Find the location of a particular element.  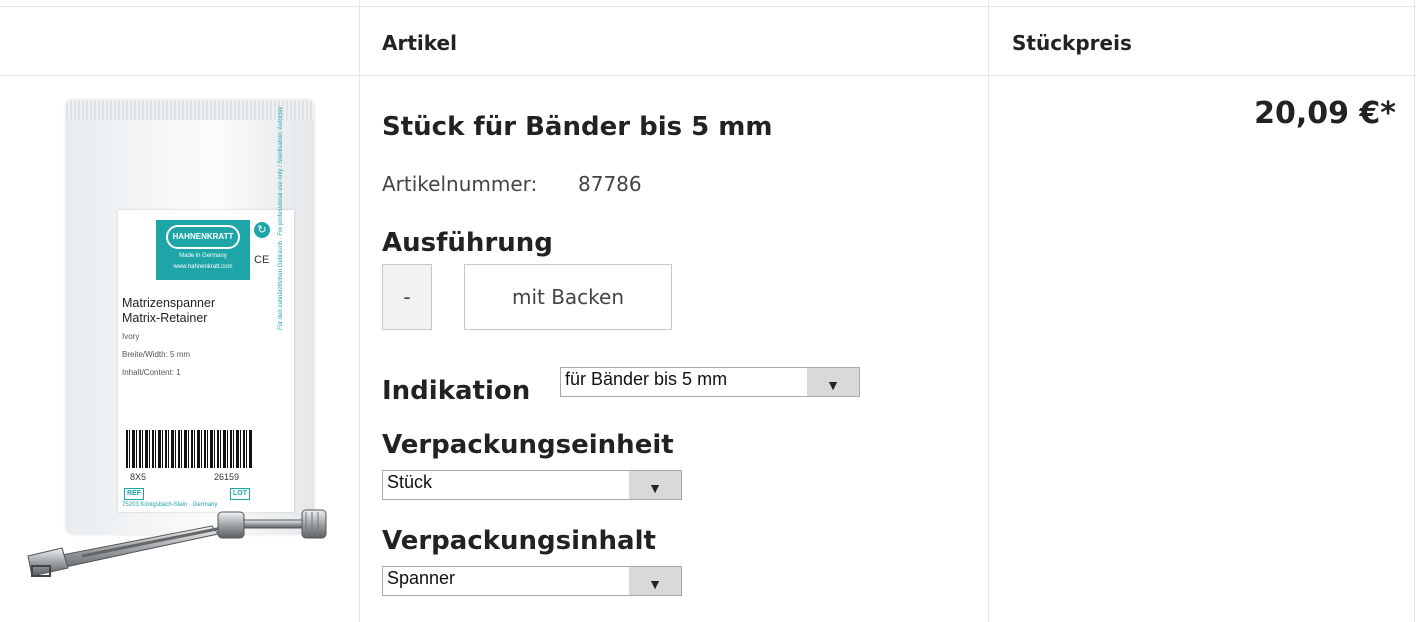

label-product-name: Matrizenspanner Matrix-Retainer is located at coordinates (168, 311).